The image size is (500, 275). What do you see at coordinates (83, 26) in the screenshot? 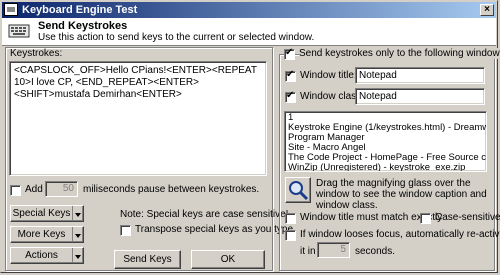
I see `header-title: Send Keystrokes` at bounding box center [83, 26].